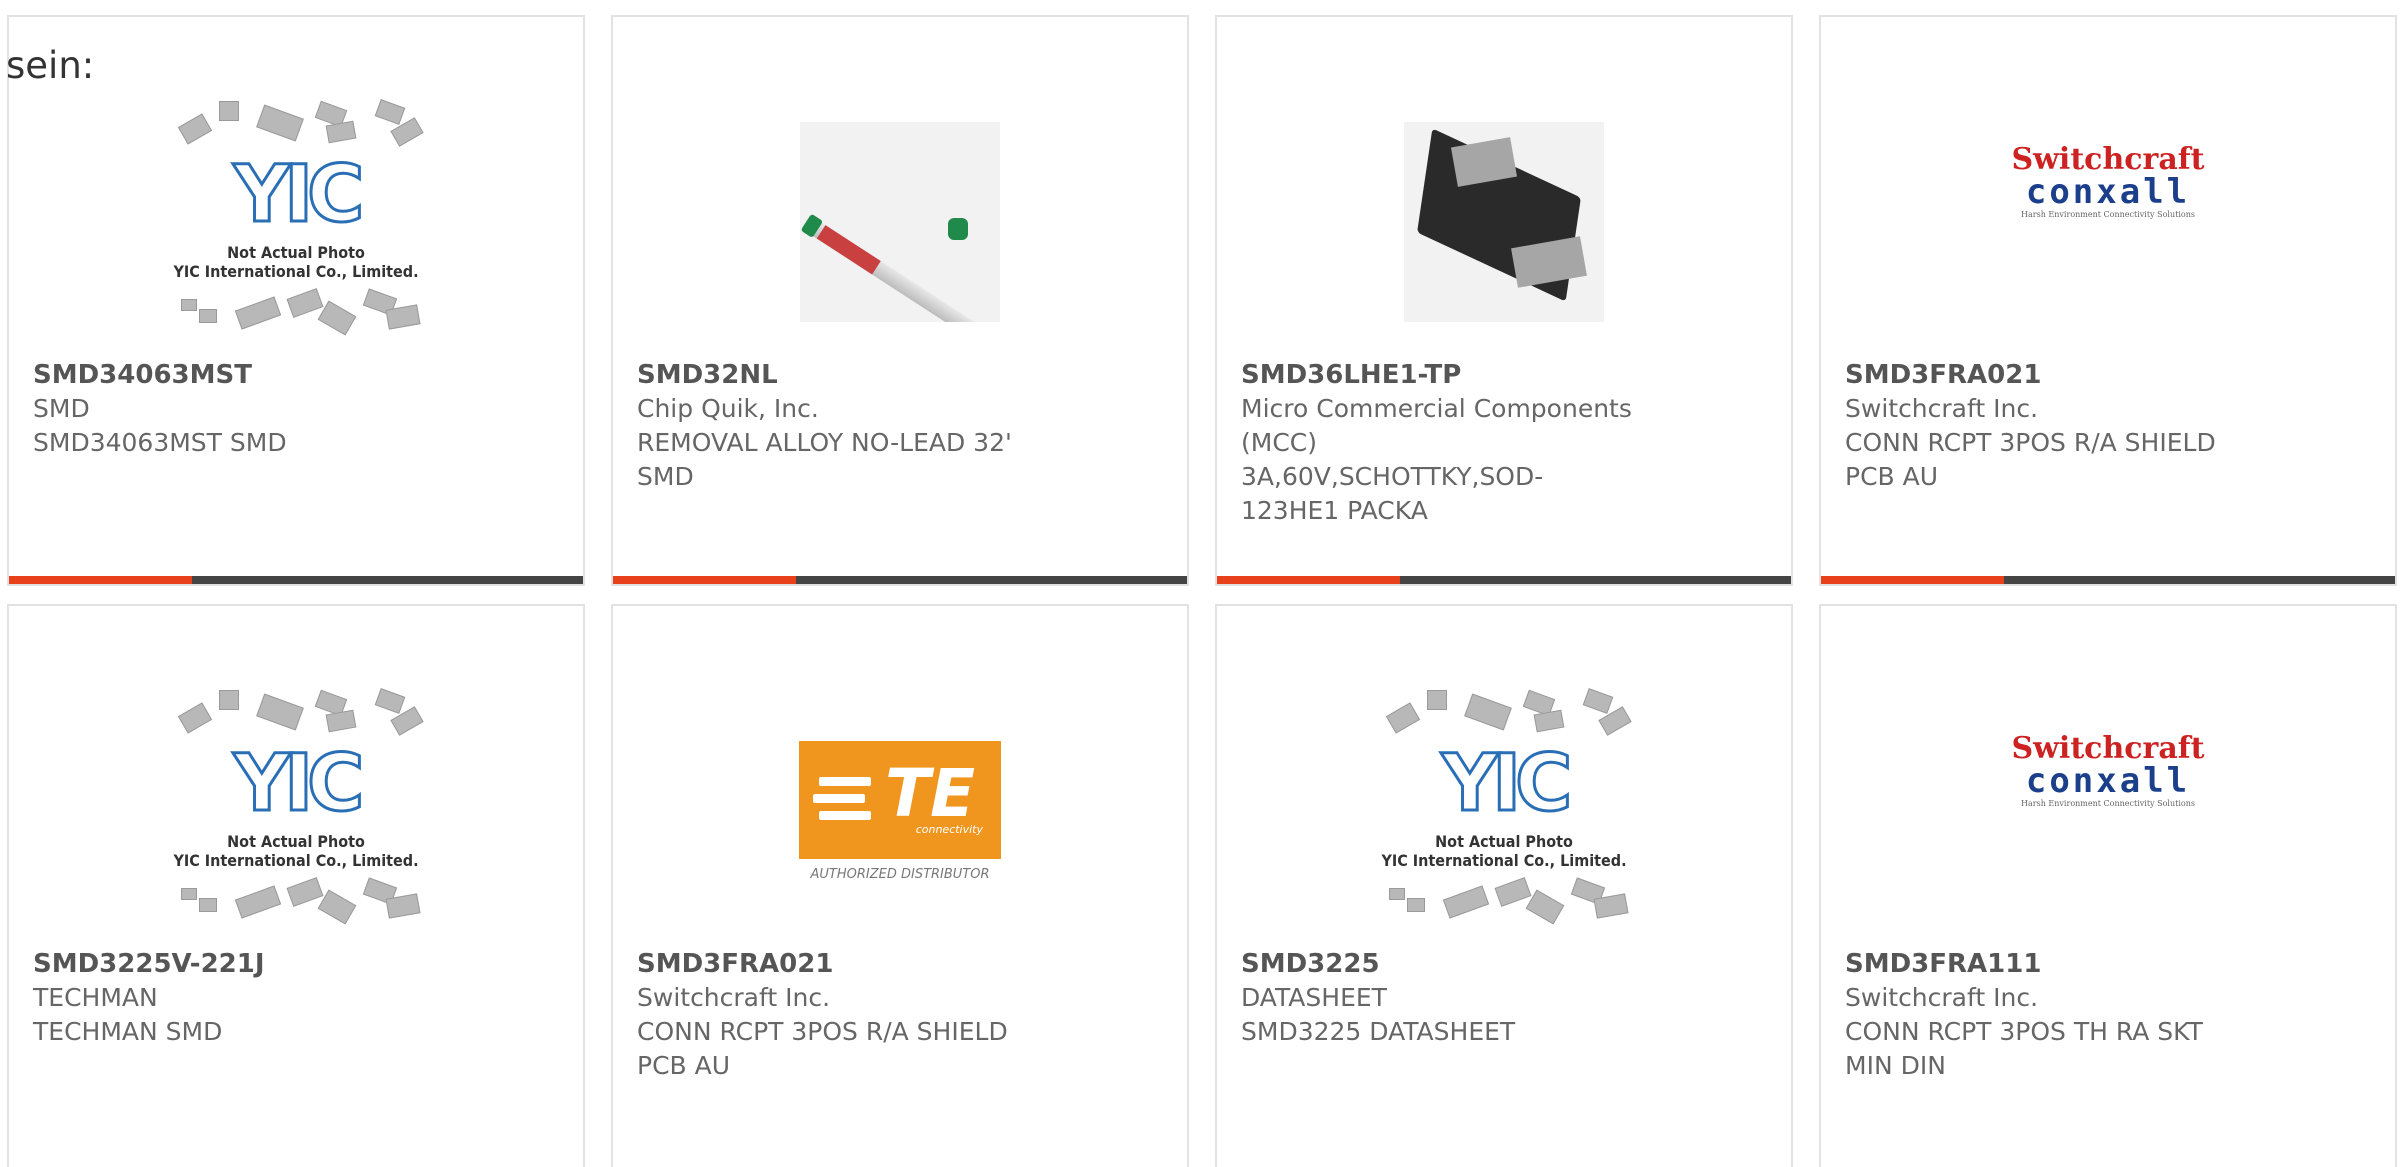 The height and width of the screenshot is (1167, 2400). What do you see at coordinates (1491, 964) in the screenshot?
I see `part-number: SMD3225` at bounding box center [1491, 964].